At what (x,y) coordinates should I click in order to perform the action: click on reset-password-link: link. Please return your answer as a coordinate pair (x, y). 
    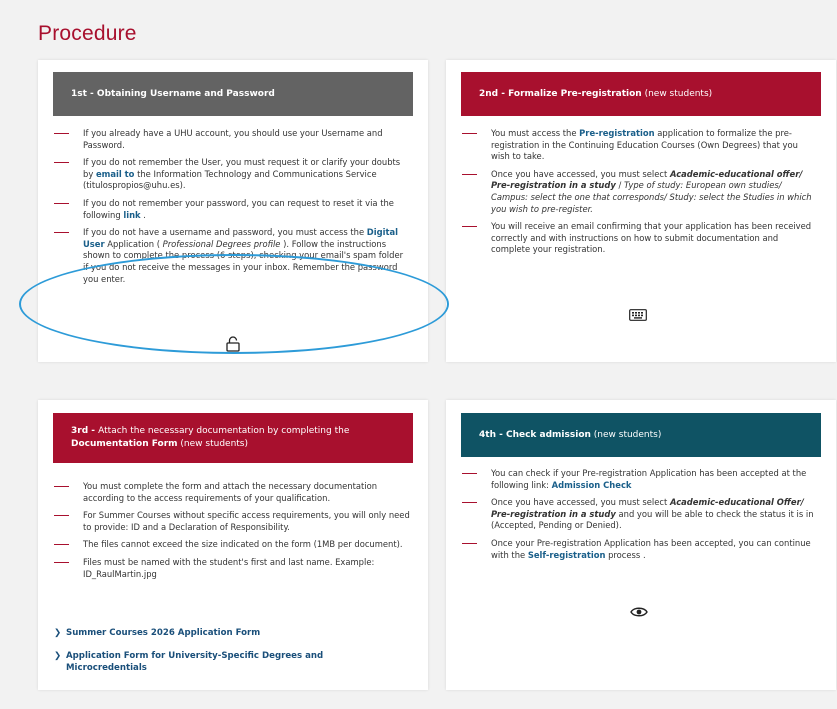
    Looking at the image, I should click on (131, 215).